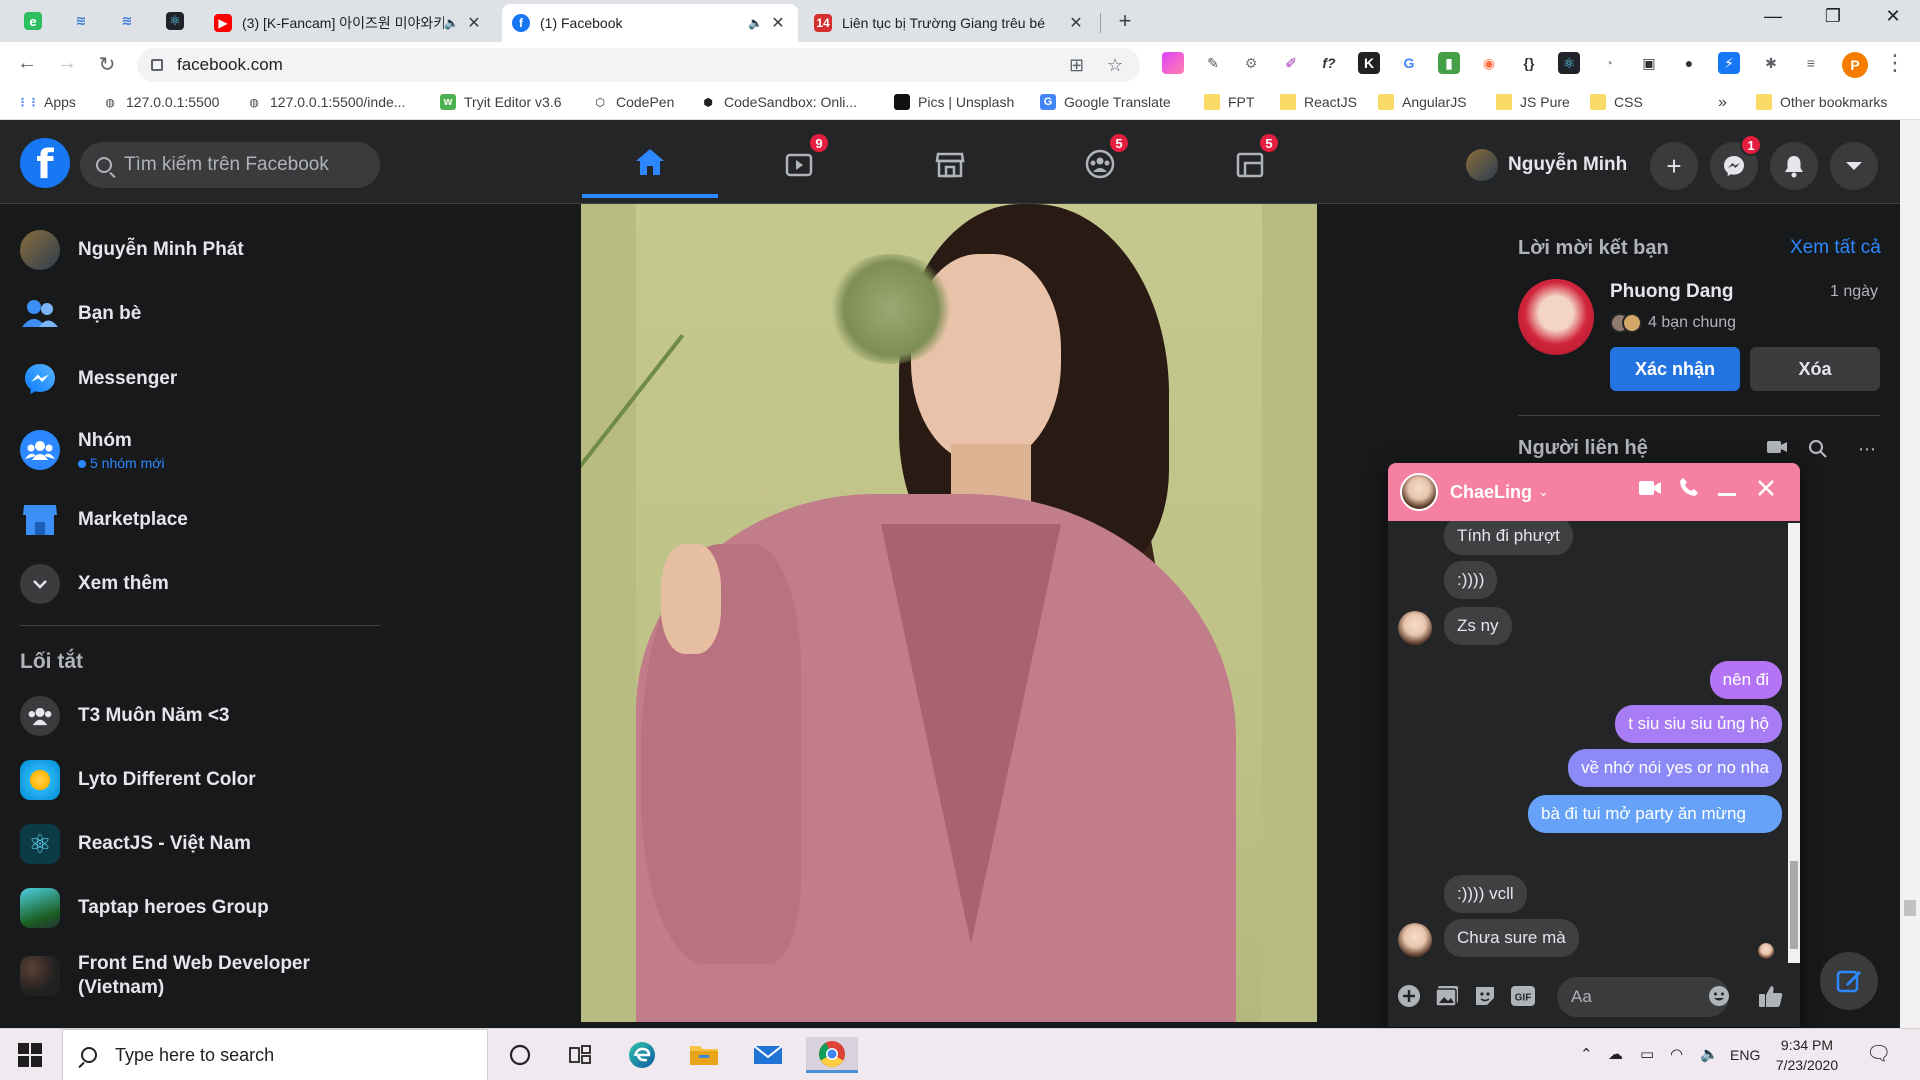  I want to click on close-tab-icon: ✕, so click(474, 23).